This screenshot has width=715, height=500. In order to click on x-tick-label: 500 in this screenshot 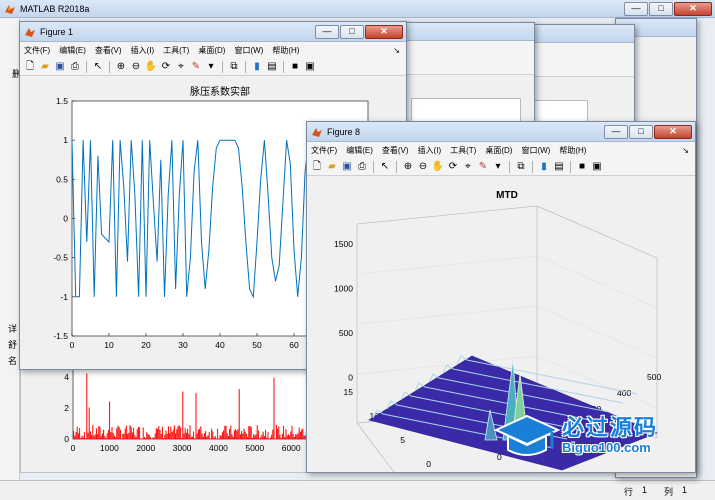, I will do `click(654, 377)`.